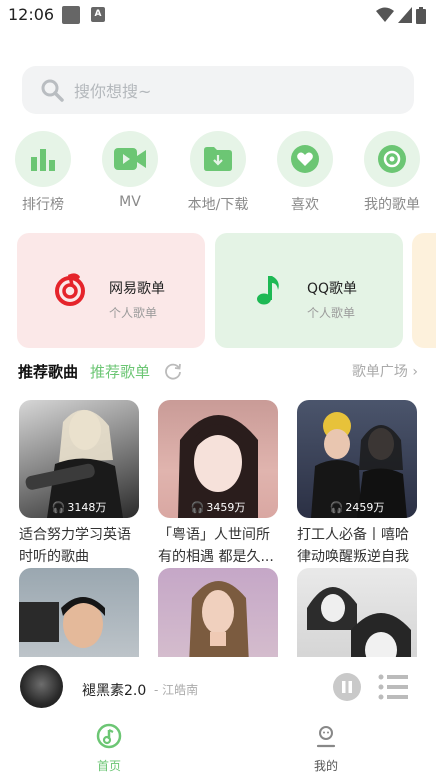 The image size is (436, 776). Describe the element at coordinates (52, 90) in the screenshot. I see `search-icon` at that location.